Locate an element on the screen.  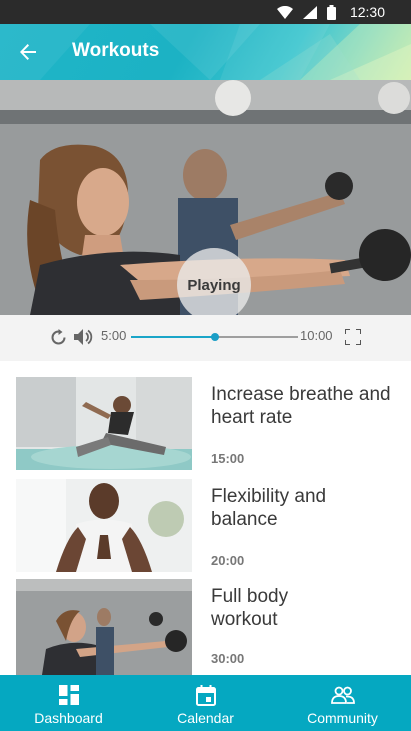
workout-item: Full body workout 30:00 is located at coordinates (205, 627).